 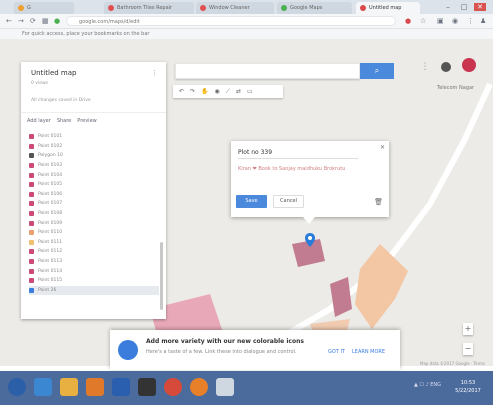 I want to click on list-item: Point 0103, so click(x=94, y=166).